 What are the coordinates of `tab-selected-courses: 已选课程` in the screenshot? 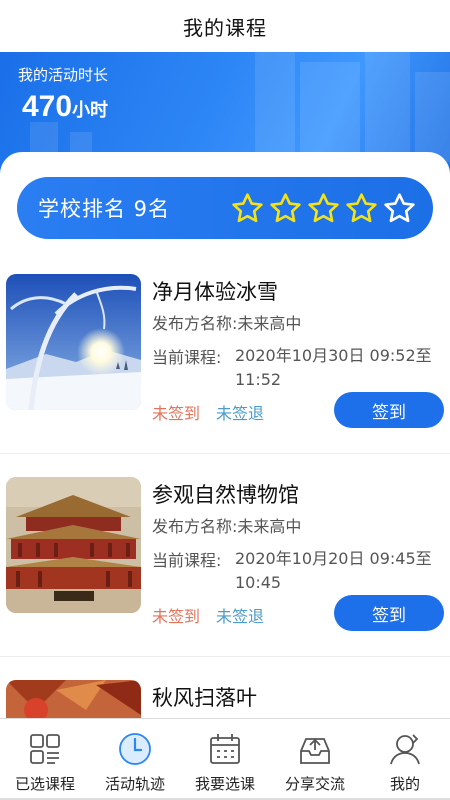 It's located at (45, 759).